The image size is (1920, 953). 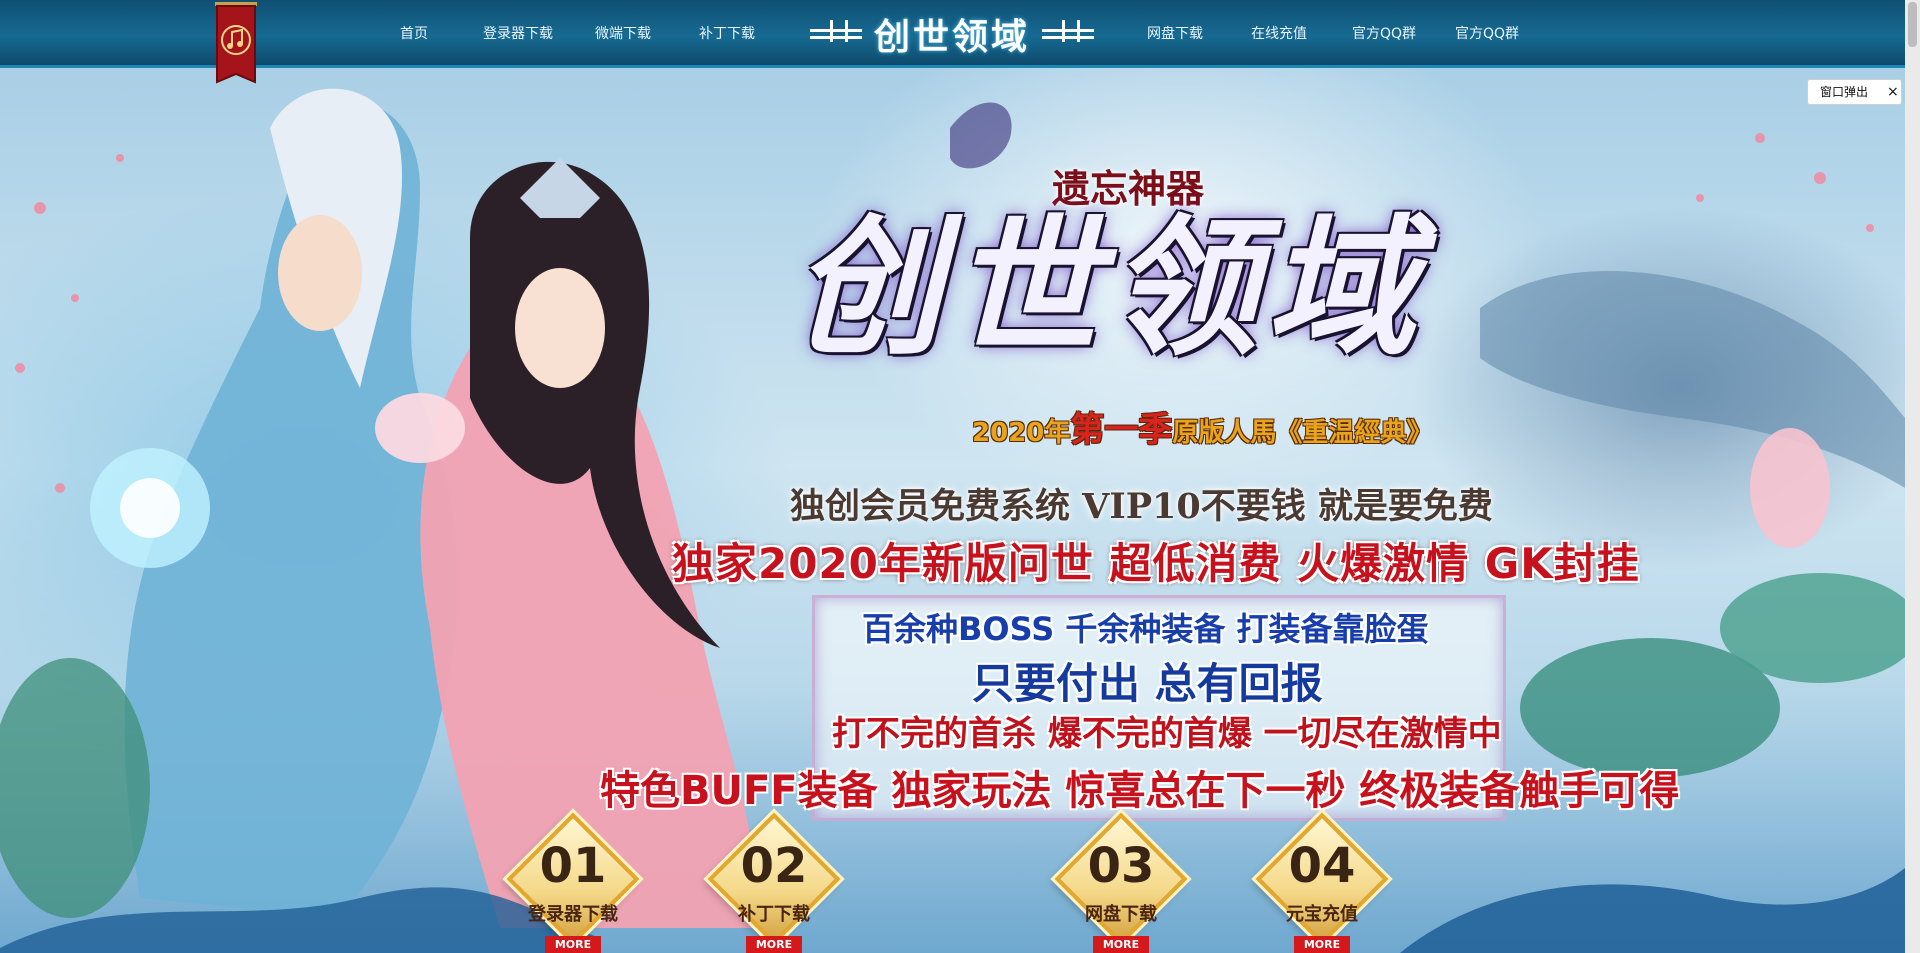 I want to click on logo-ornament-left, so click(x=835, y=31).